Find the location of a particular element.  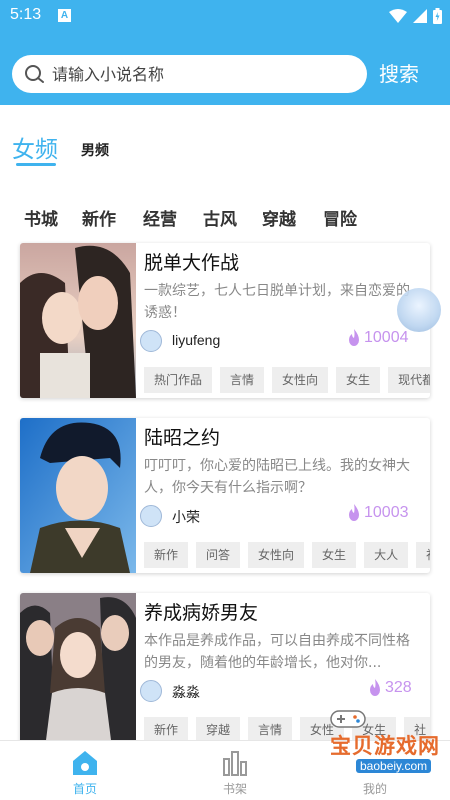

category-tab: 书城 is located at coordinates (41, 217).